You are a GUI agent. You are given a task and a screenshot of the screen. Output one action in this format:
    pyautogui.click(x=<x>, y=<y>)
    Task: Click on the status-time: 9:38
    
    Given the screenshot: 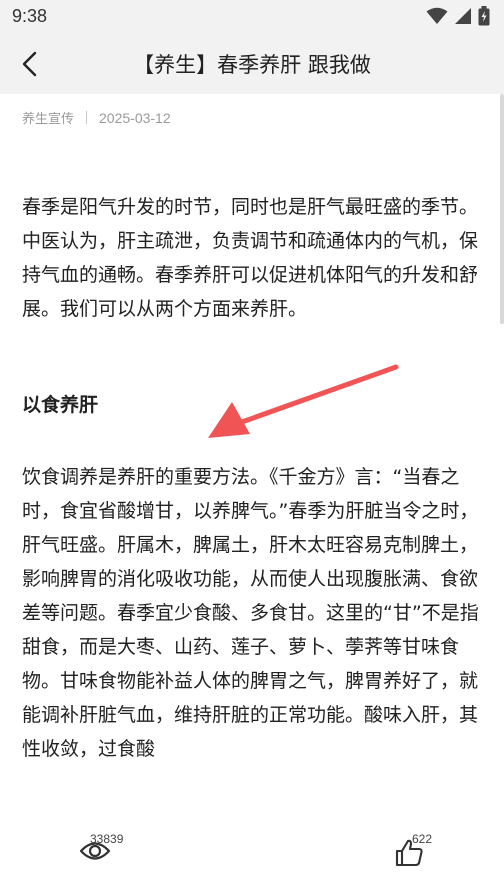 What is the action you would take?
    pyautogui.click(x=30, y=16)
    